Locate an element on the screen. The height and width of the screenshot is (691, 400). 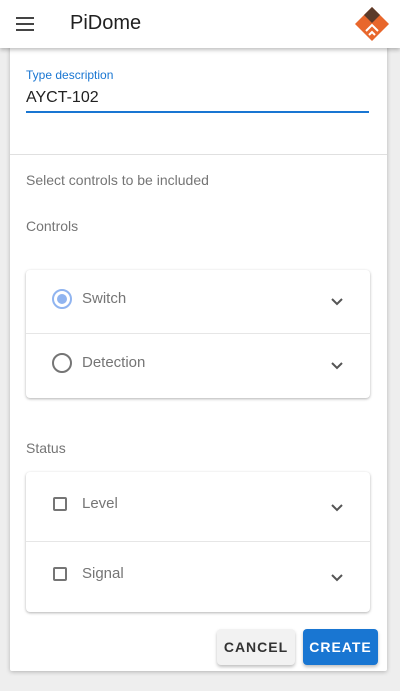
divider is located at coordinates (198, 154).